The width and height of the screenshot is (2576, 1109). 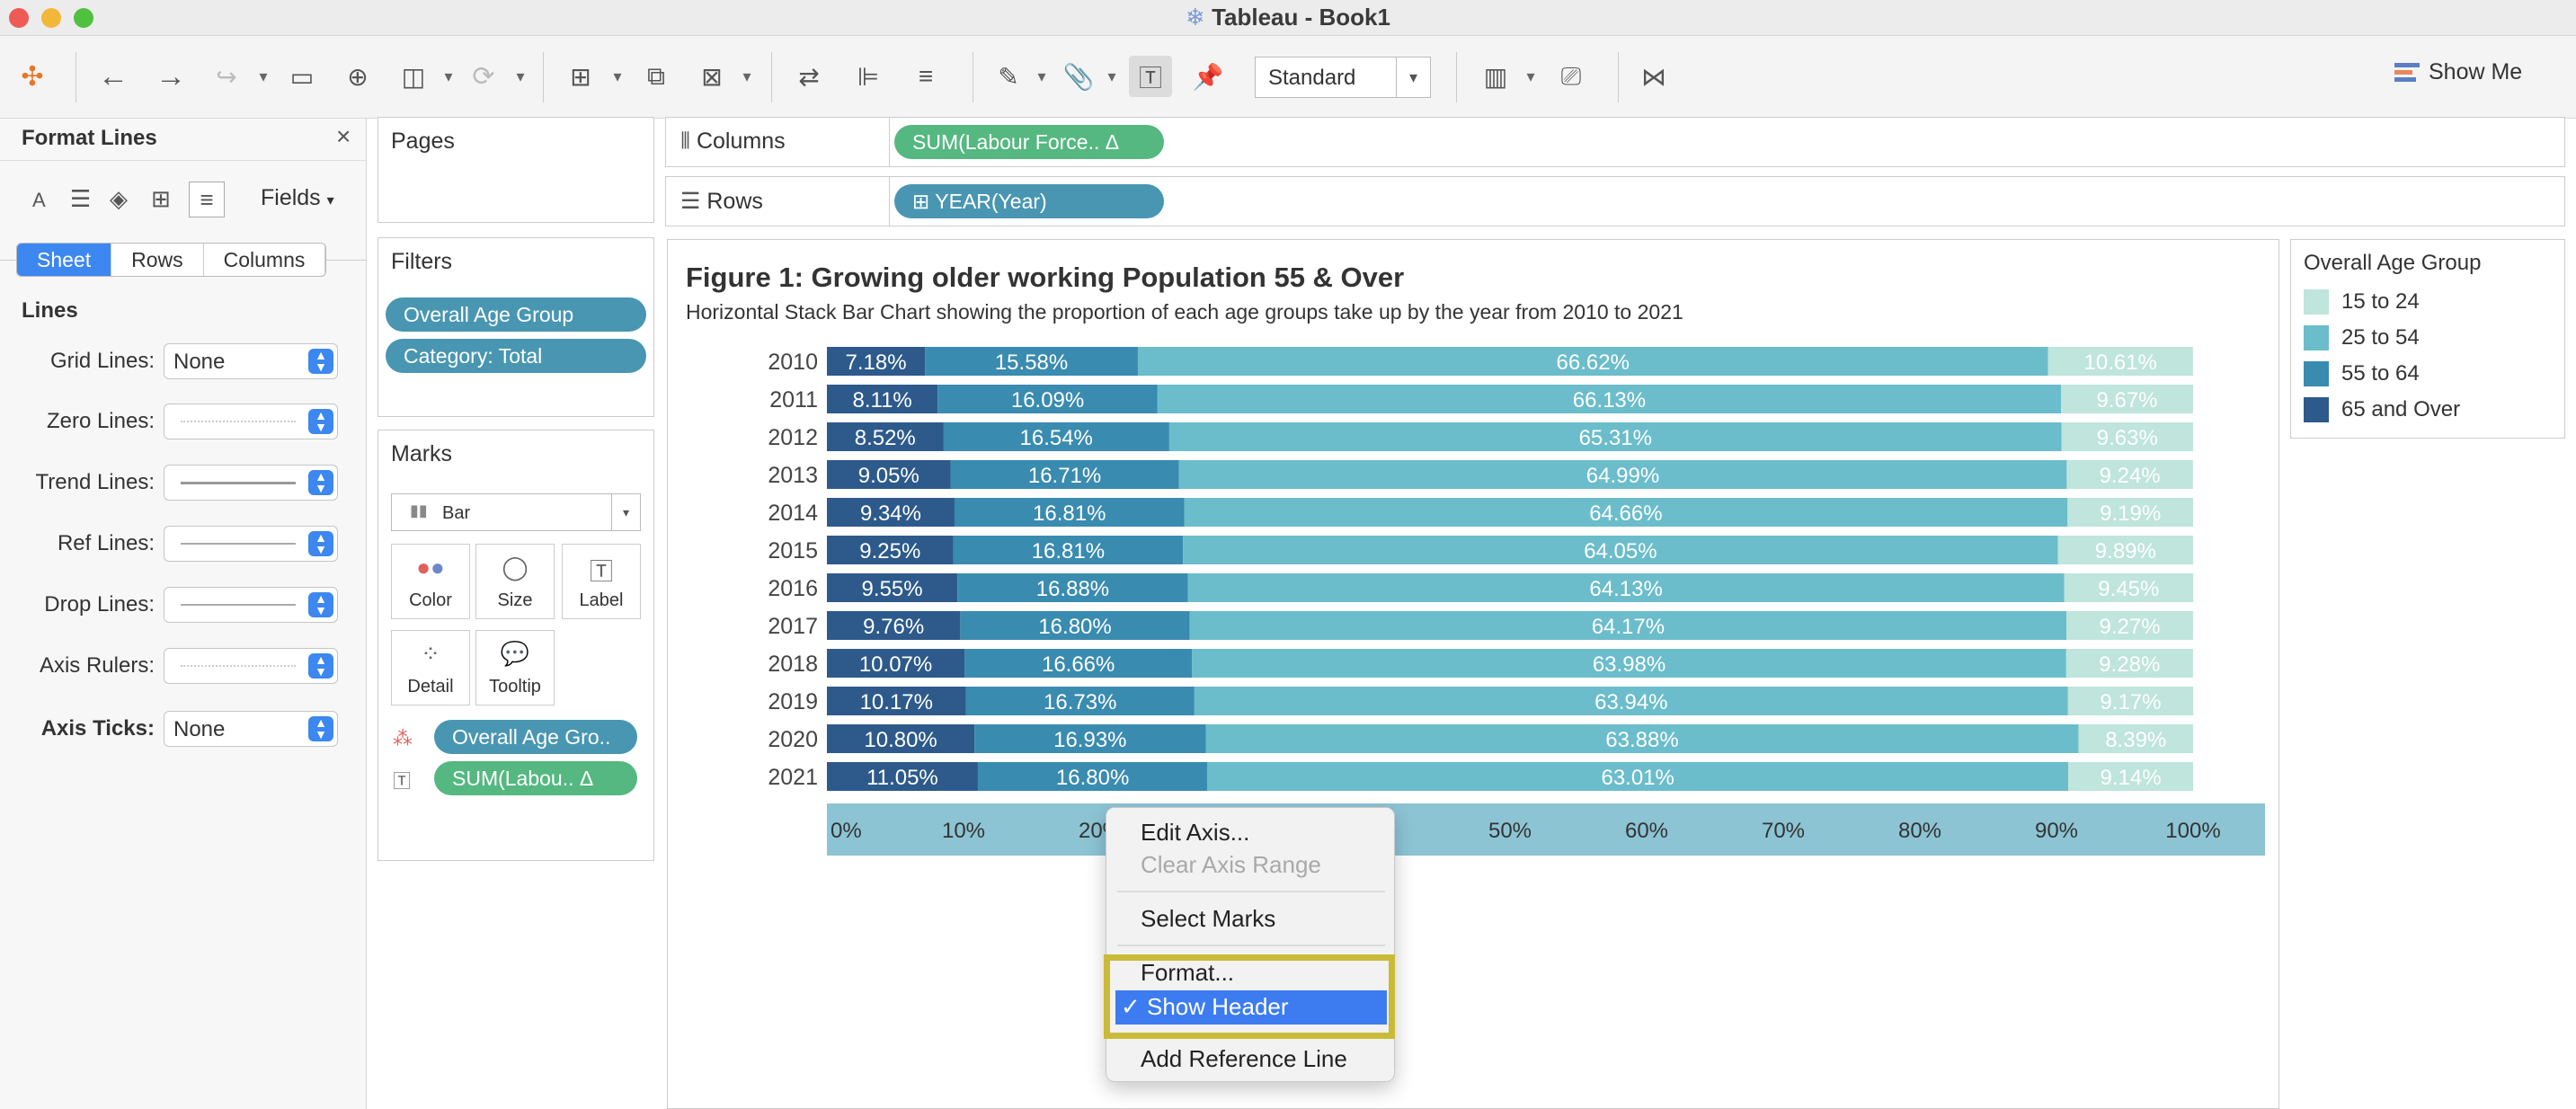 What do you see at coordinates (1495, 76) in the screenshot?
I see `show-cards-icon: ▥` at bounding box center [1495, 76].